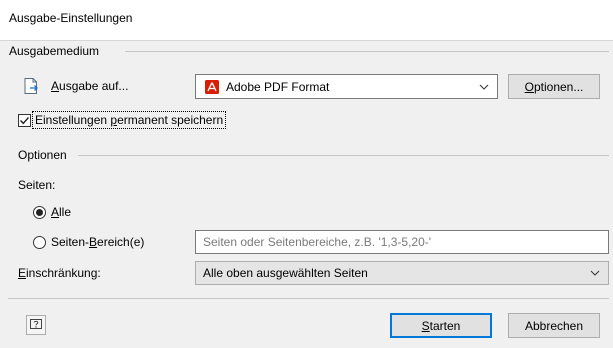  I want to click on restriction-select: Alle oben ausgewählten Seiten, so click(402, 273).